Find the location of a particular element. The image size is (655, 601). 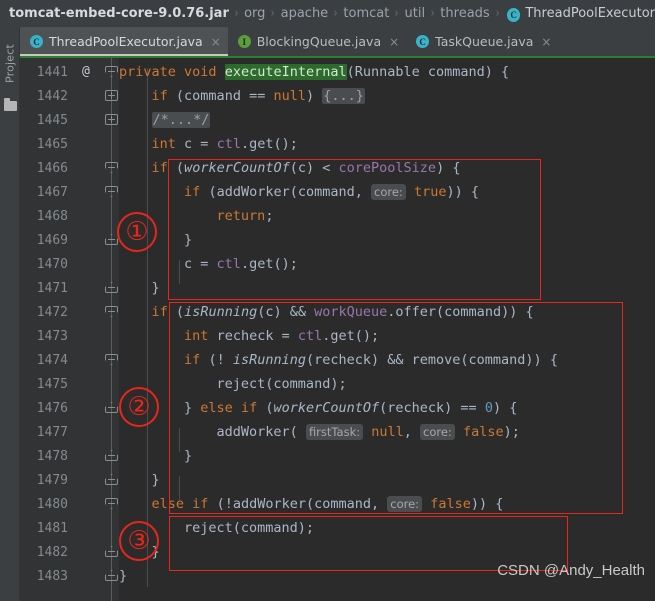

code-line: int c = ctl.get(); is located at coordinates (224, 144).